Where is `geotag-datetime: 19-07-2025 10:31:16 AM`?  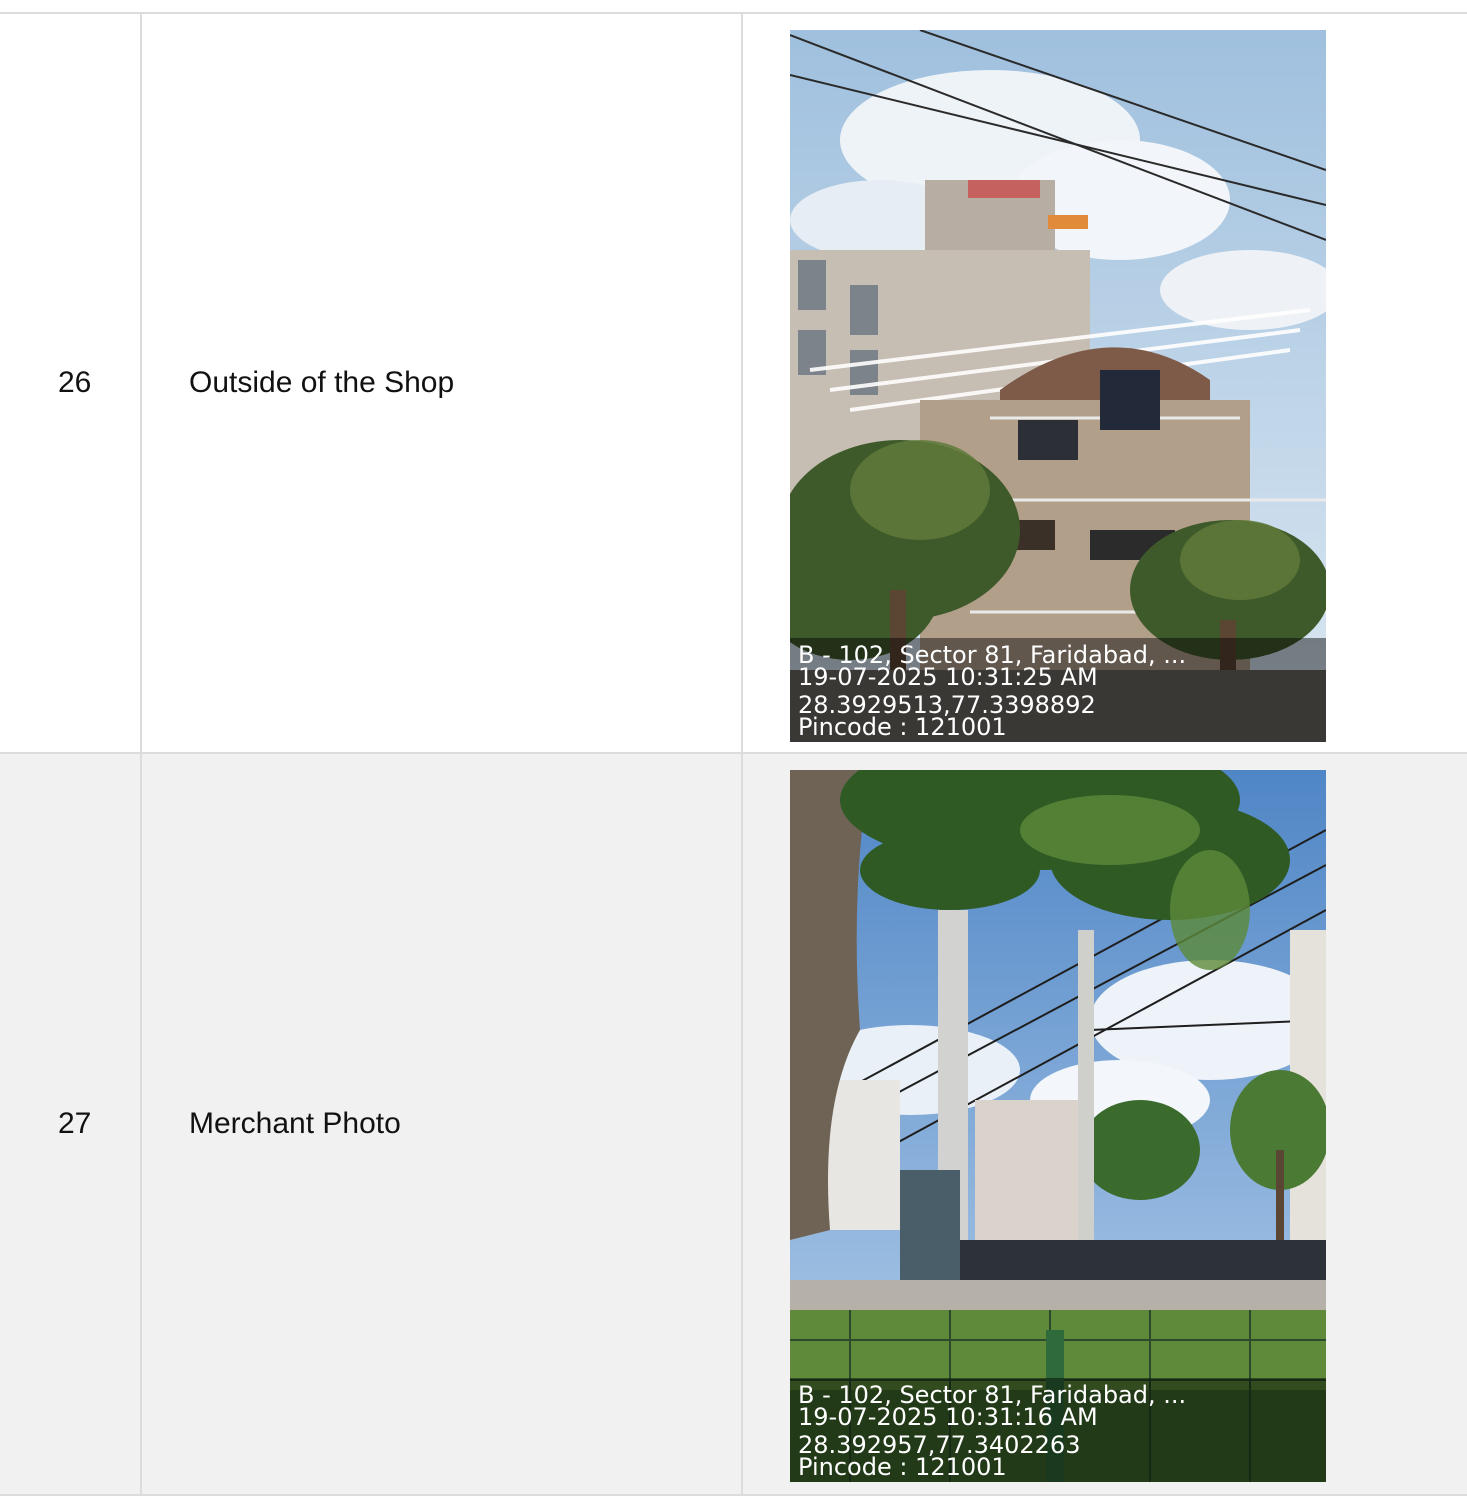
geotag-datetime: 19-07-2025 10:31:16 AM is located at coordinates (948, 1417).